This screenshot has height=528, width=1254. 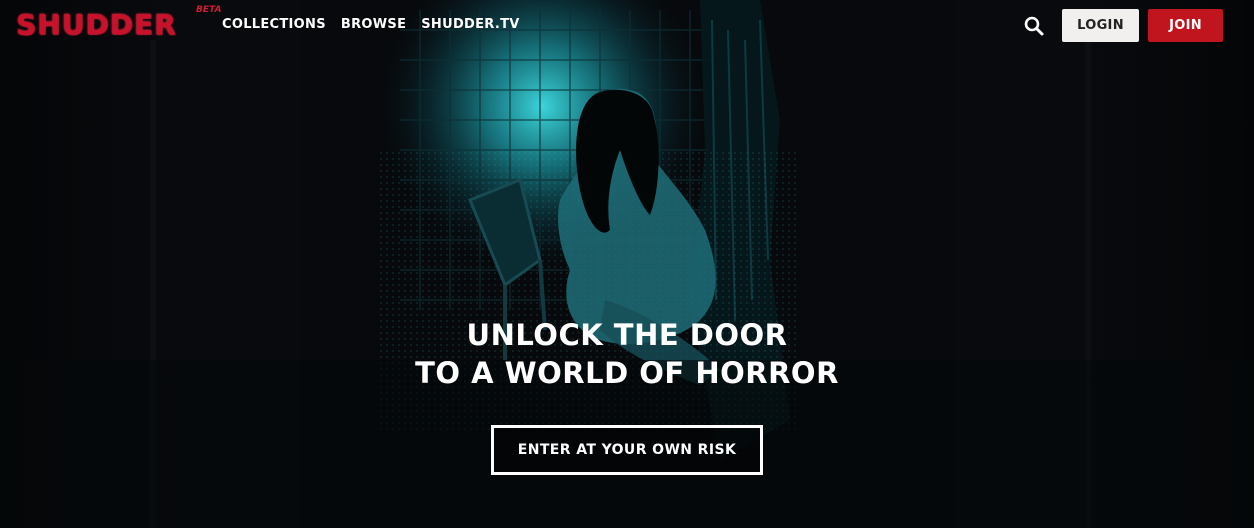 I want to click on nav-item-shudder-tv: SHUDDER.TV, so click(x=470, y=24).